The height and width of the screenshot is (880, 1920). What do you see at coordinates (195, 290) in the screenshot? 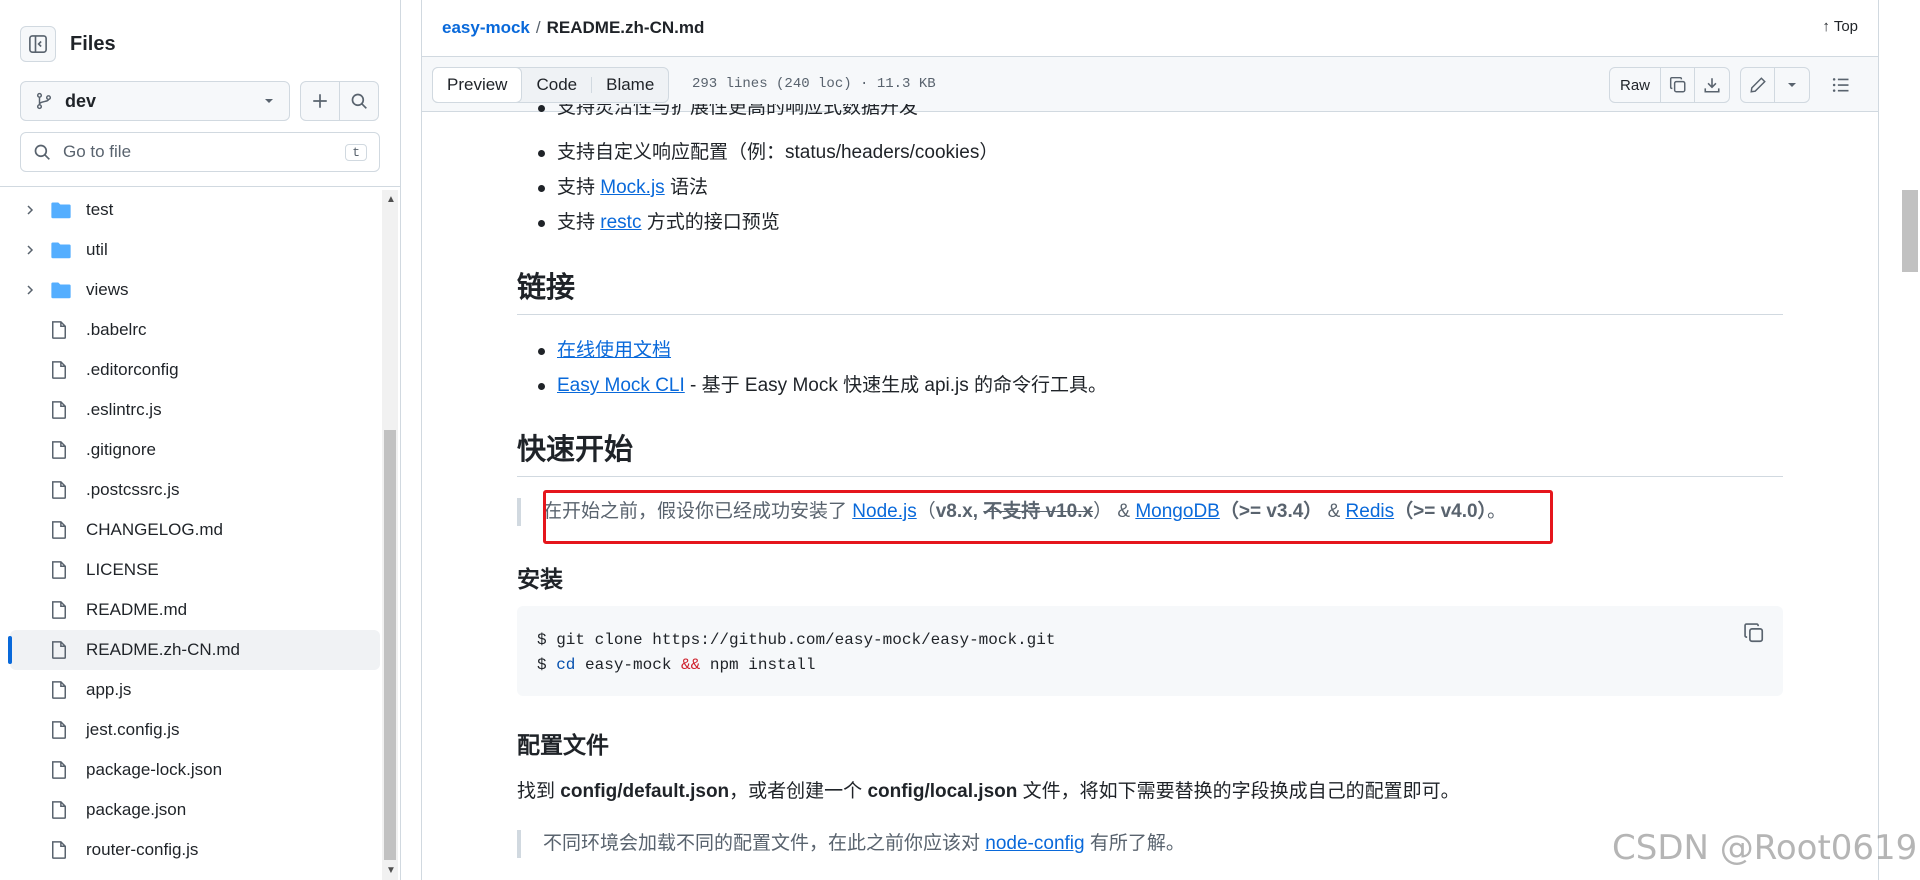
I see `tree-folder-views: views` at bounding box center [195, 290].